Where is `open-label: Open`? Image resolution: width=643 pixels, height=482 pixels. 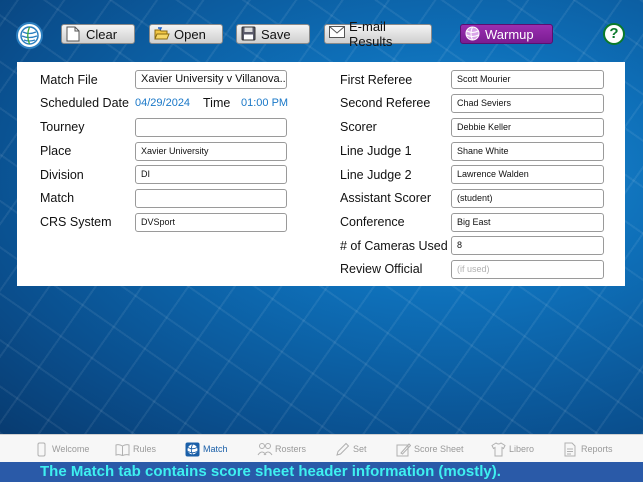 open-label: Open is located at coordinates (190, 34).